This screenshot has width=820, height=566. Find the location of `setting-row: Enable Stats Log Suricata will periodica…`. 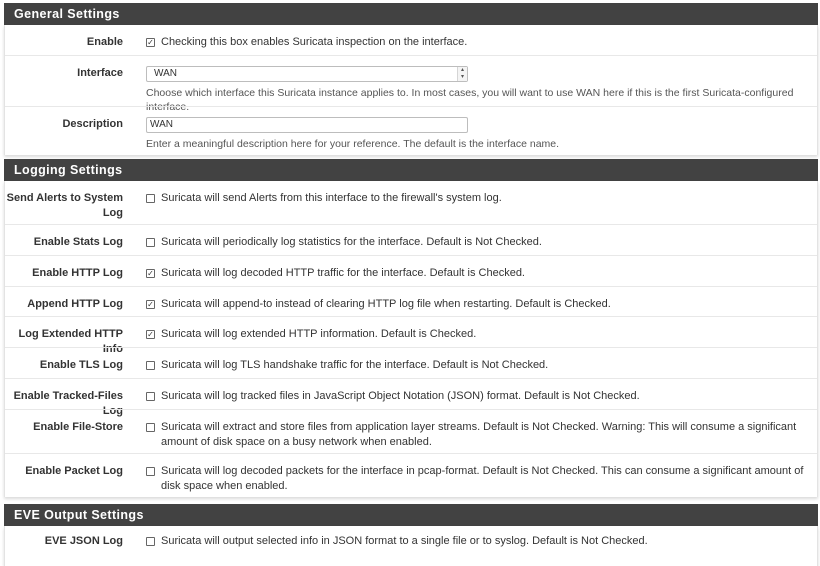

setting-row: Enable Stats Log Suricata will periodica… is located at coordinates (411, 239).